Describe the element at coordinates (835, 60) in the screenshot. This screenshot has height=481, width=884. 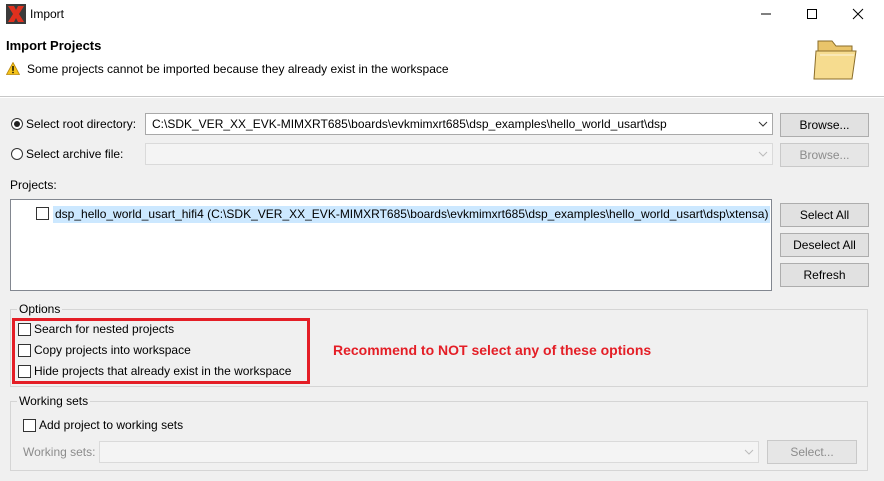
I see `folder-icon` at that location.